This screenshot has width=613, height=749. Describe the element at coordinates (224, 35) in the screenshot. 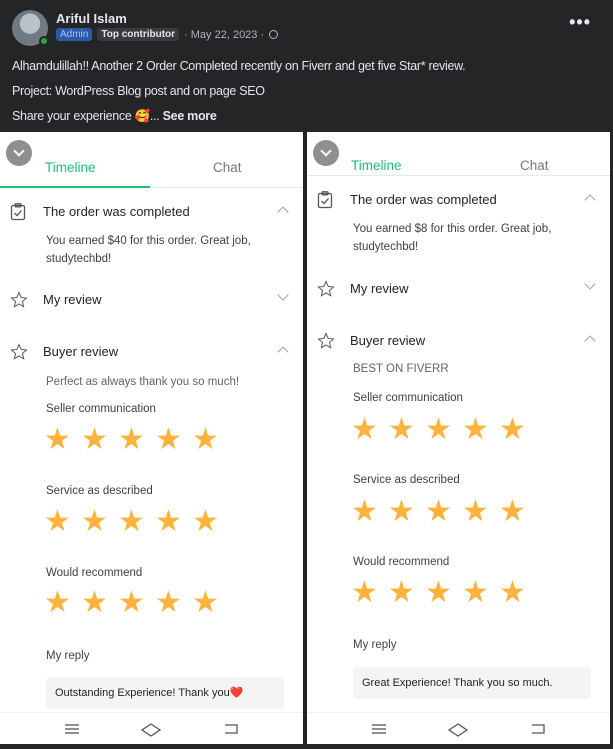

I see `post-date: · May 22, 2023 ·` at that location.